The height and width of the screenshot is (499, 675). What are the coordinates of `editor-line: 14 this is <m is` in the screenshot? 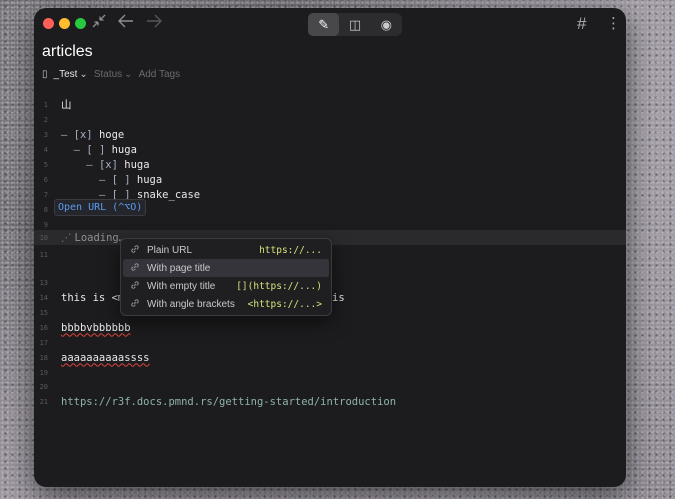 It's located at (192, 297).